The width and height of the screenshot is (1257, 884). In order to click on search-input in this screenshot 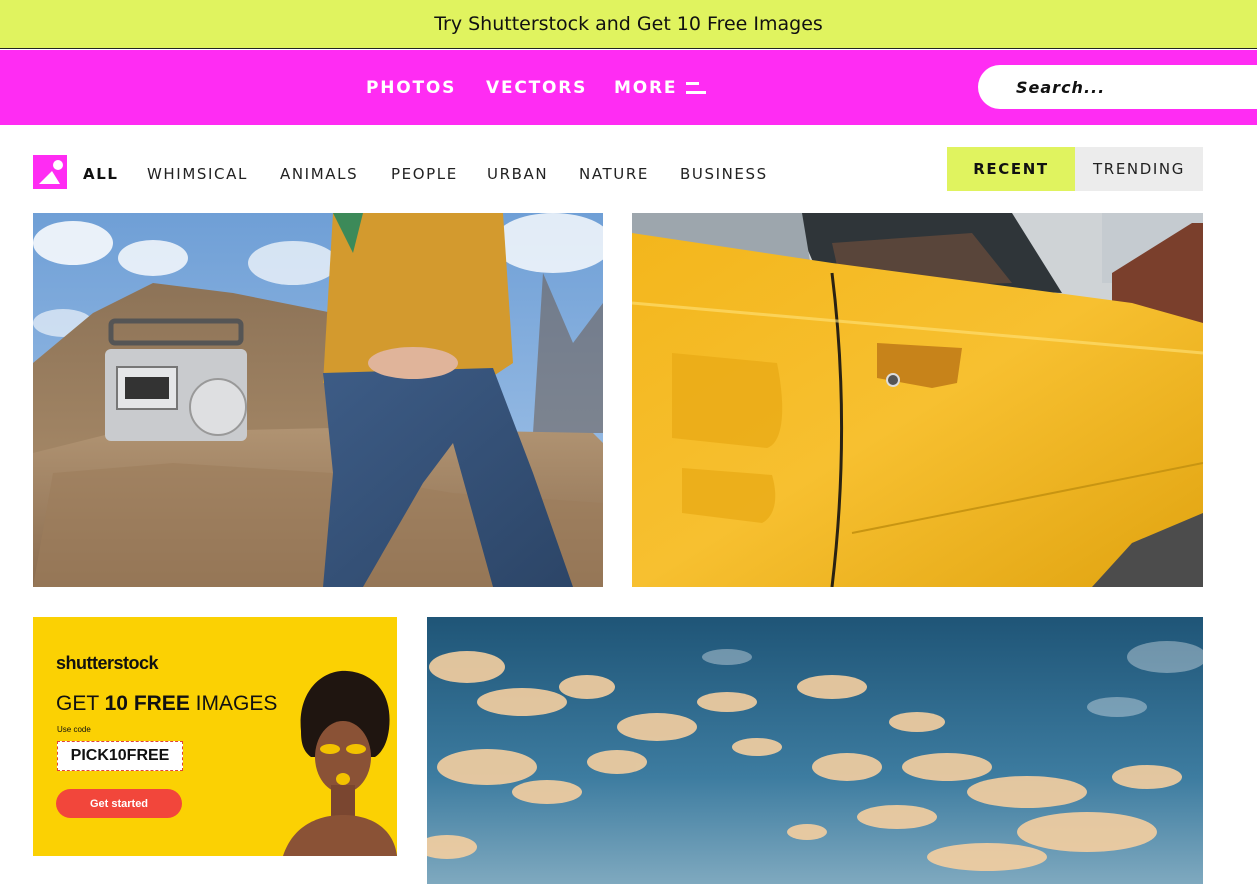, I will do `click(1131, 87)`.